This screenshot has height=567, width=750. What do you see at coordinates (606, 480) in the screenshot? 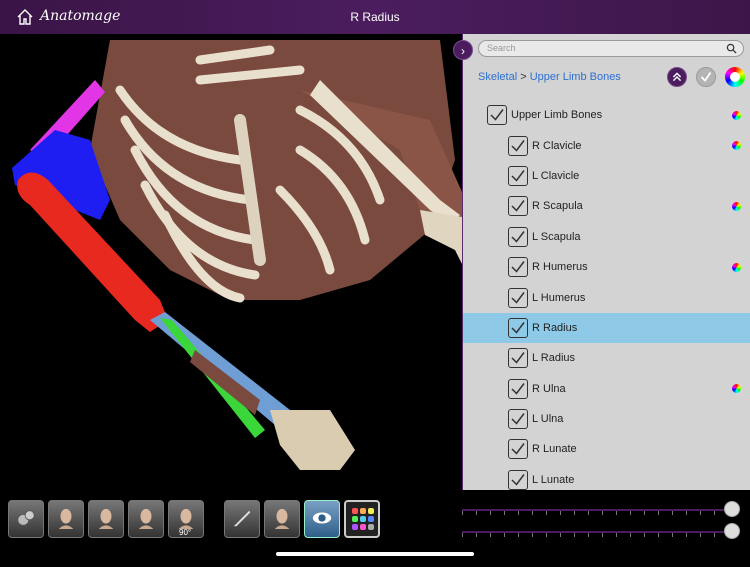
I see `list-item: L Lunate` at bounding box center [606, 480].